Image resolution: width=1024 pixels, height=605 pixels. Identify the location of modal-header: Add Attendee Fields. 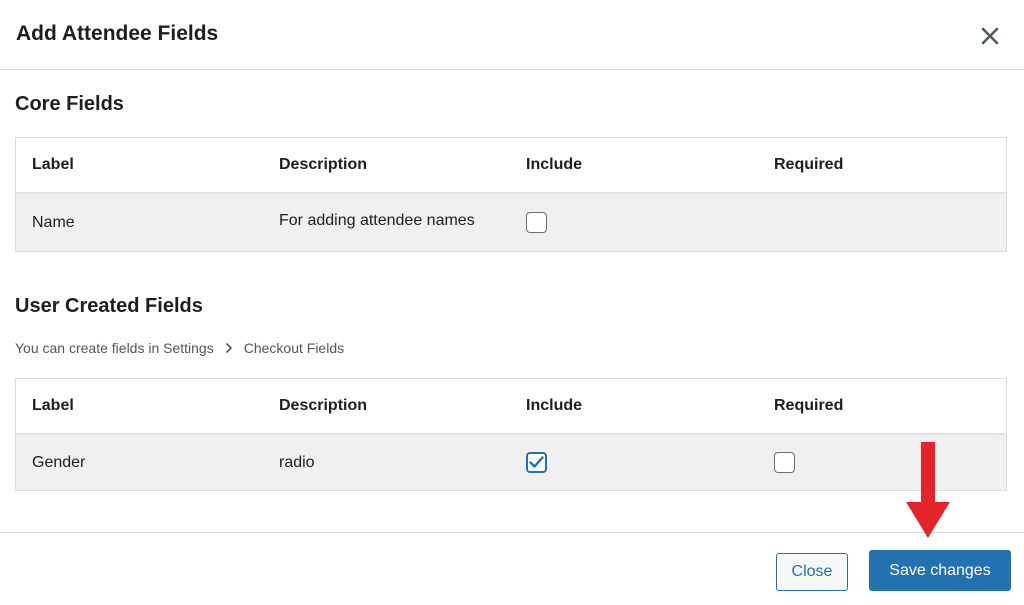
(512, 35).